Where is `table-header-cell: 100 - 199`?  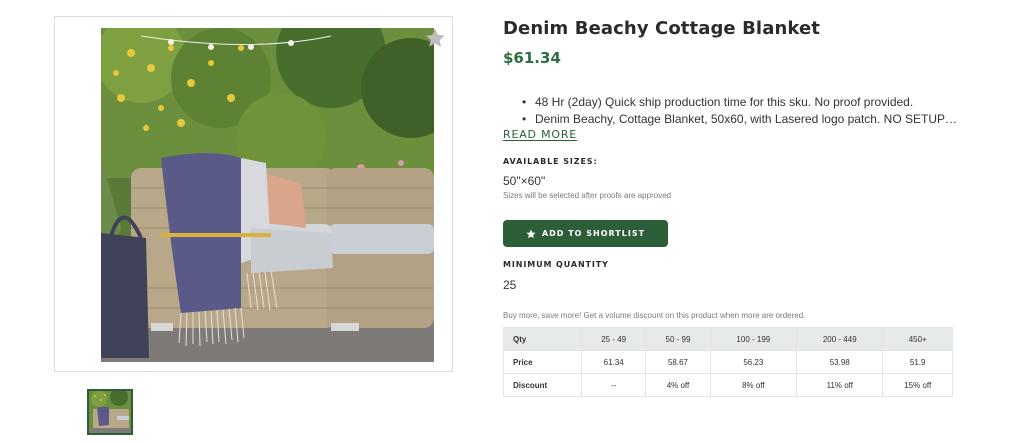 table-header-cell: 100 - 199 is located at coordinates (753, 339).